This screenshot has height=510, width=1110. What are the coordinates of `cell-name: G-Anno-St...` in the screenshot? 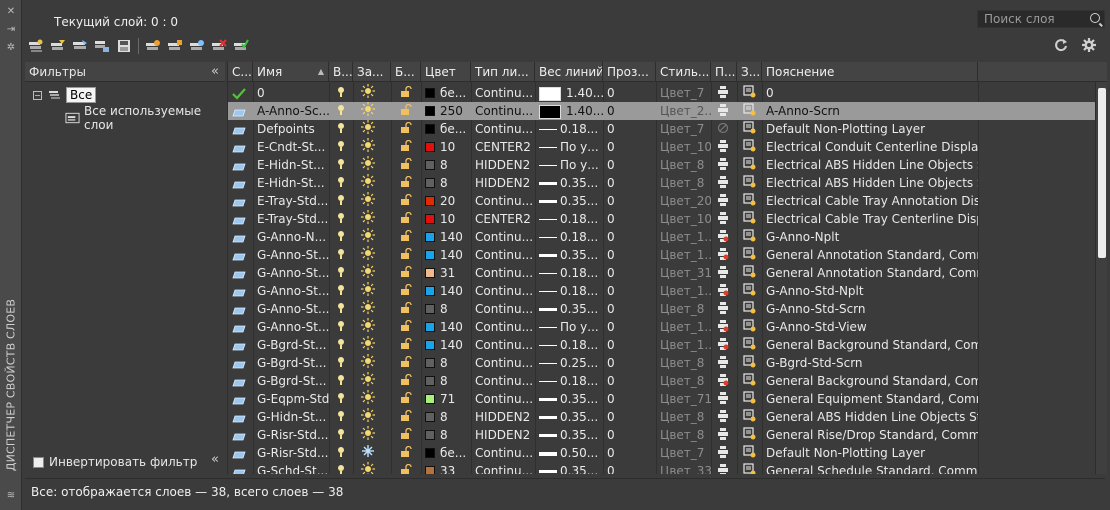 It's located at (291, 309).